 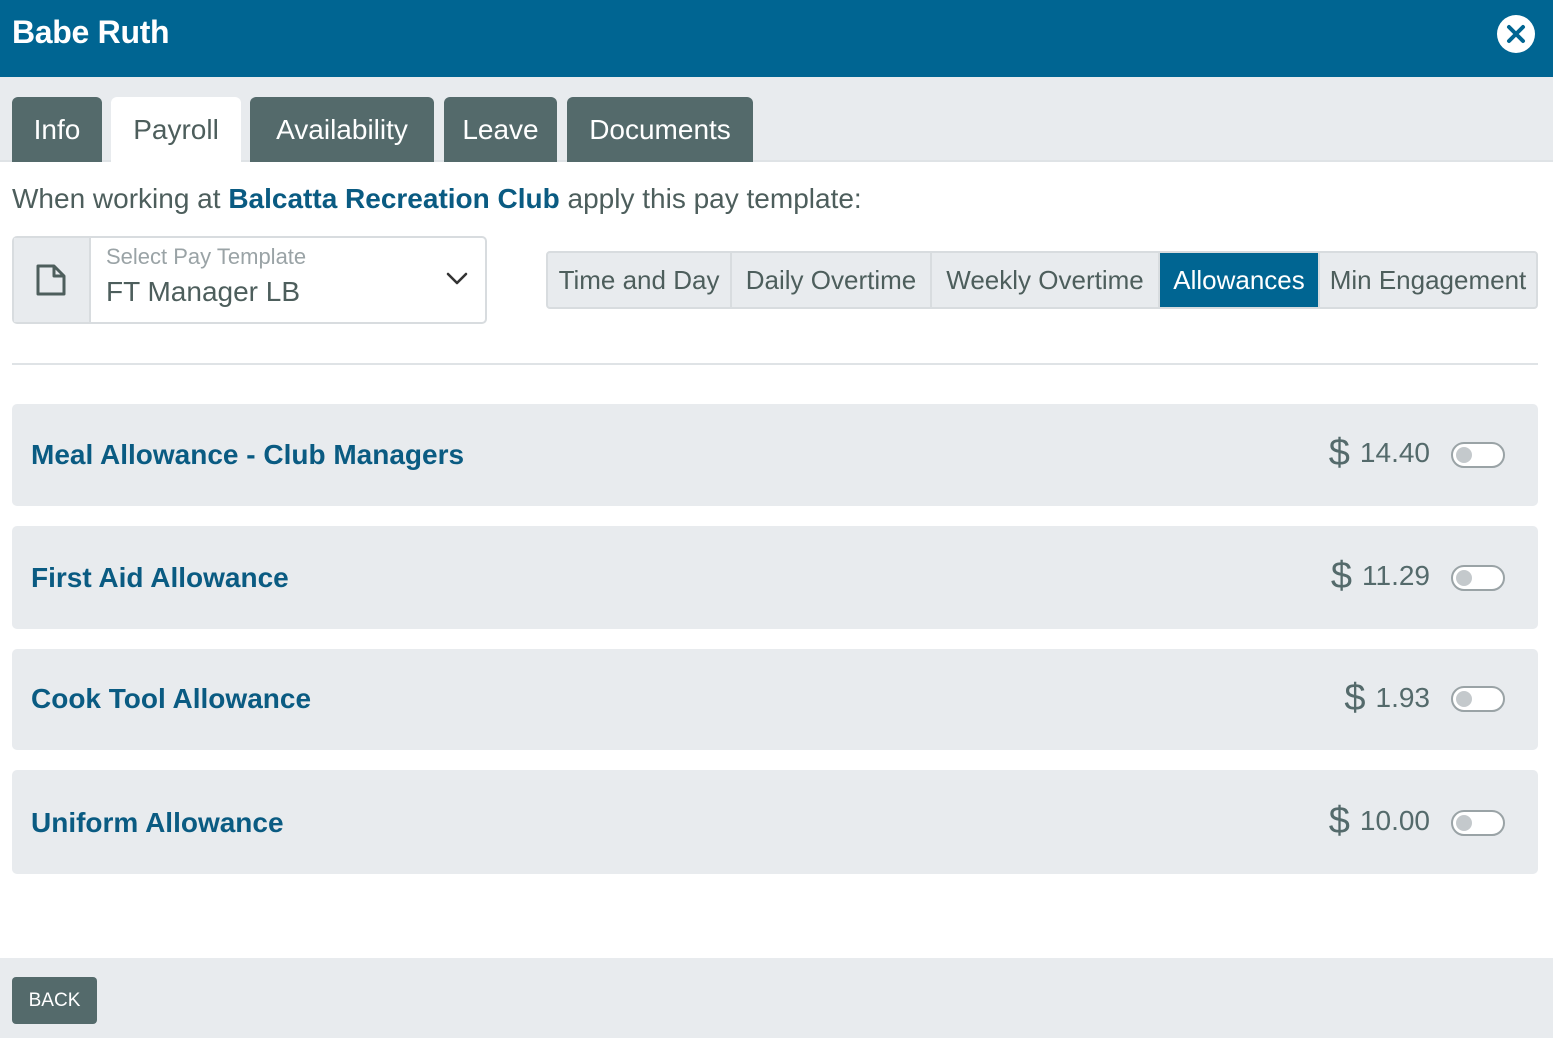 What do you see at coordinates (1394, 452) in the screenshot?
I see `allowance-value: 14.40` at bounding box center [1394, 452].